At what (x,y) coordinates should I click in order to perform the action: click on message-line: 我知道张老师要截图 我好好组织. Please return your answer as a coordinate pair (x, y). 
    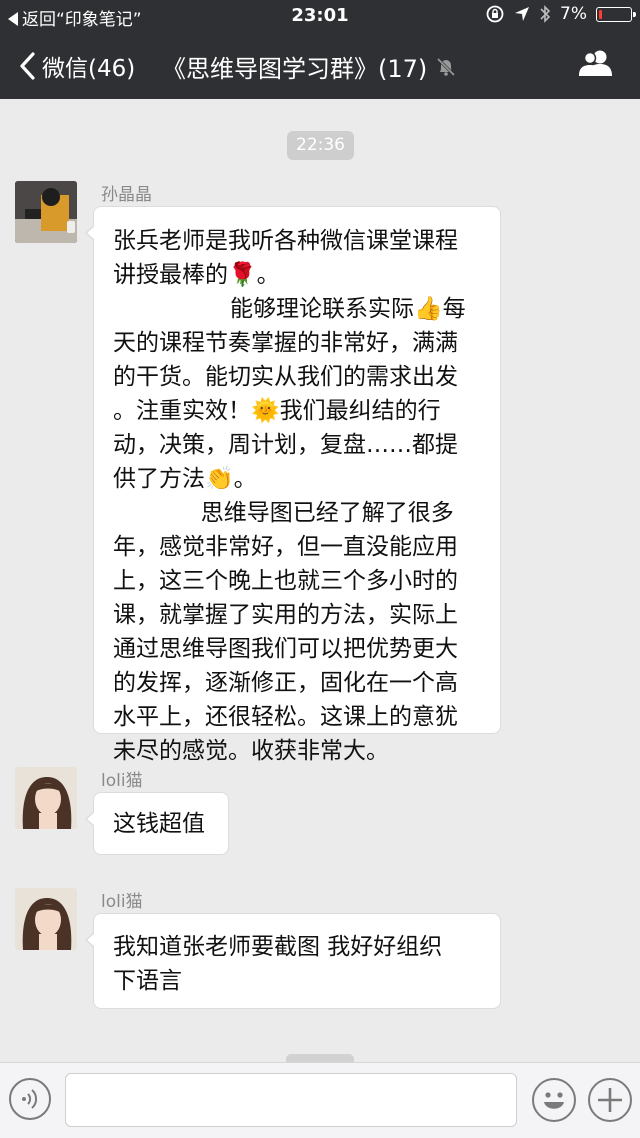
    Looking at the image, I should click on (278, 947).